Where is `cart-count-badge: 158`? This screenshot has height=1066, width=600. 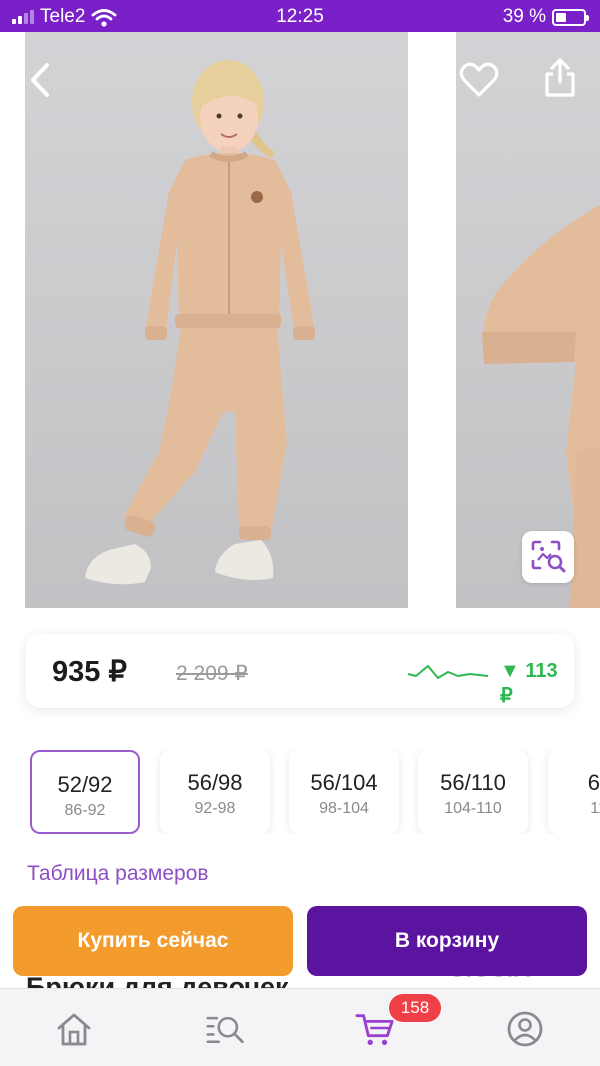 cart-count-badge: 158 is located at coordinates (415, 1008).